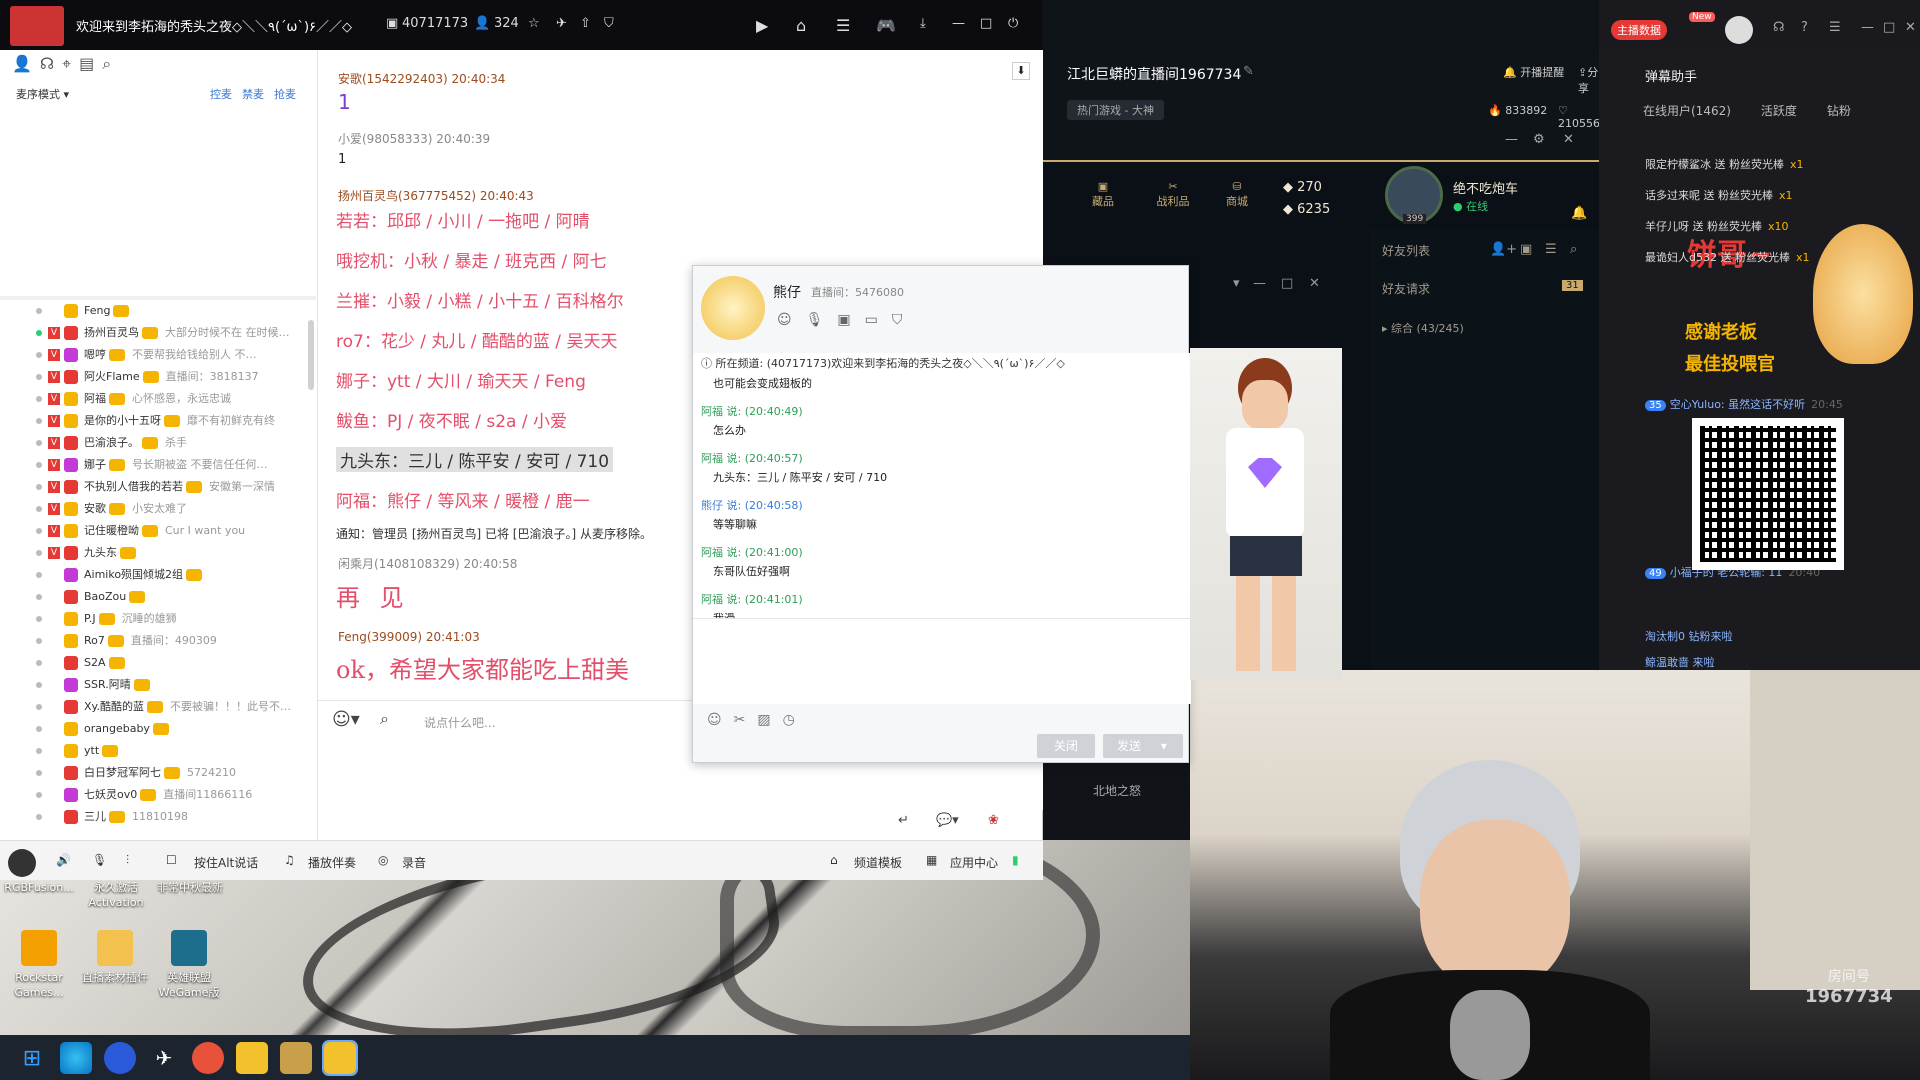  What do you see at coordinates (534, 23) in the screenshot?
I see `star-icon: ☆` at bounding box center [534, 23].